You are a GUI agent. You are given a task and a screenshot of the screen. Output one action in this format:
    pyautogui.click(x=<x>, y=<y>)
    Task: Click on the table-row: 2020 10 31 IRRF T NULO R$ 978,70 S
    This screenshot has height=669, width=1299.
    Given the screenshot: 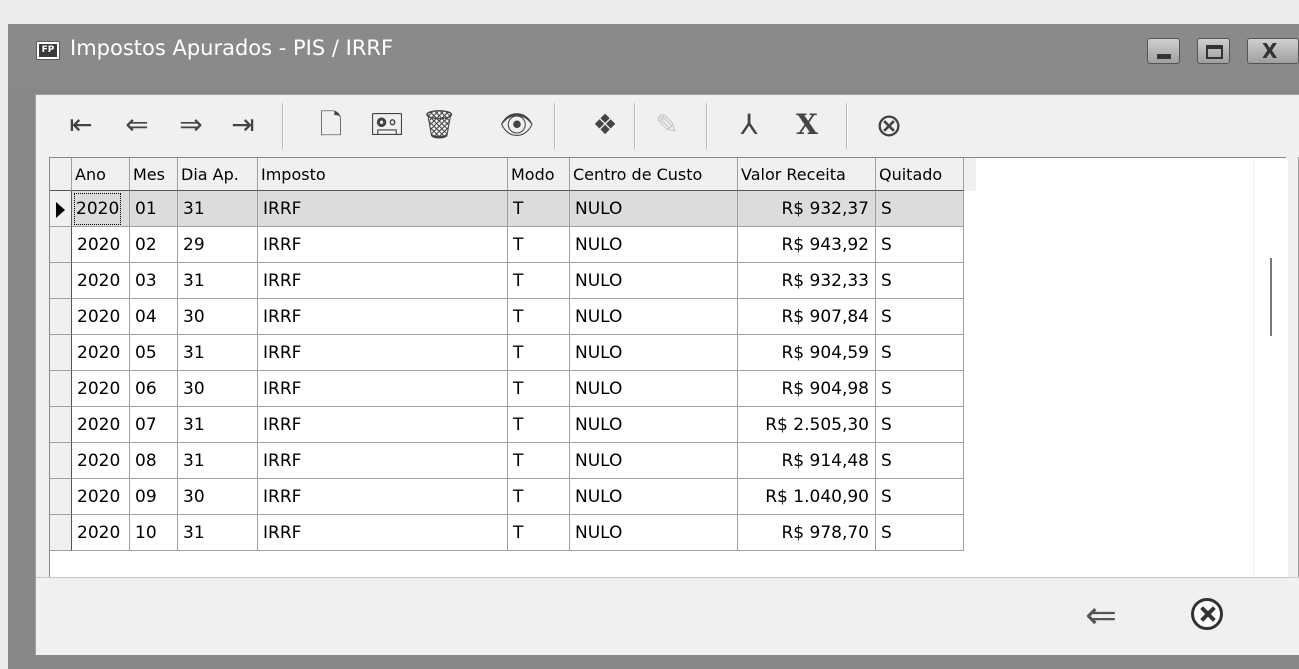 What is the action you would take?
    pyautogui.click(x=513, y=533)
    